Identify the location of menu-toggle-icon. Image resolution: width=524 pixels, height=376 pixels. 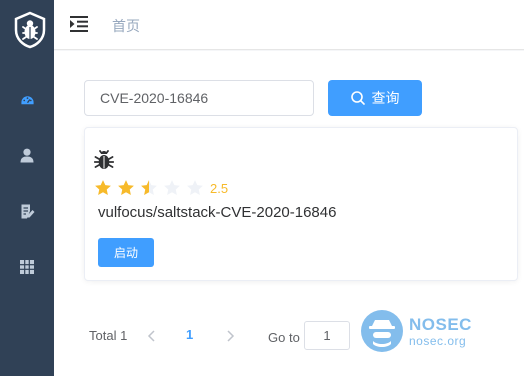
(79, 24).